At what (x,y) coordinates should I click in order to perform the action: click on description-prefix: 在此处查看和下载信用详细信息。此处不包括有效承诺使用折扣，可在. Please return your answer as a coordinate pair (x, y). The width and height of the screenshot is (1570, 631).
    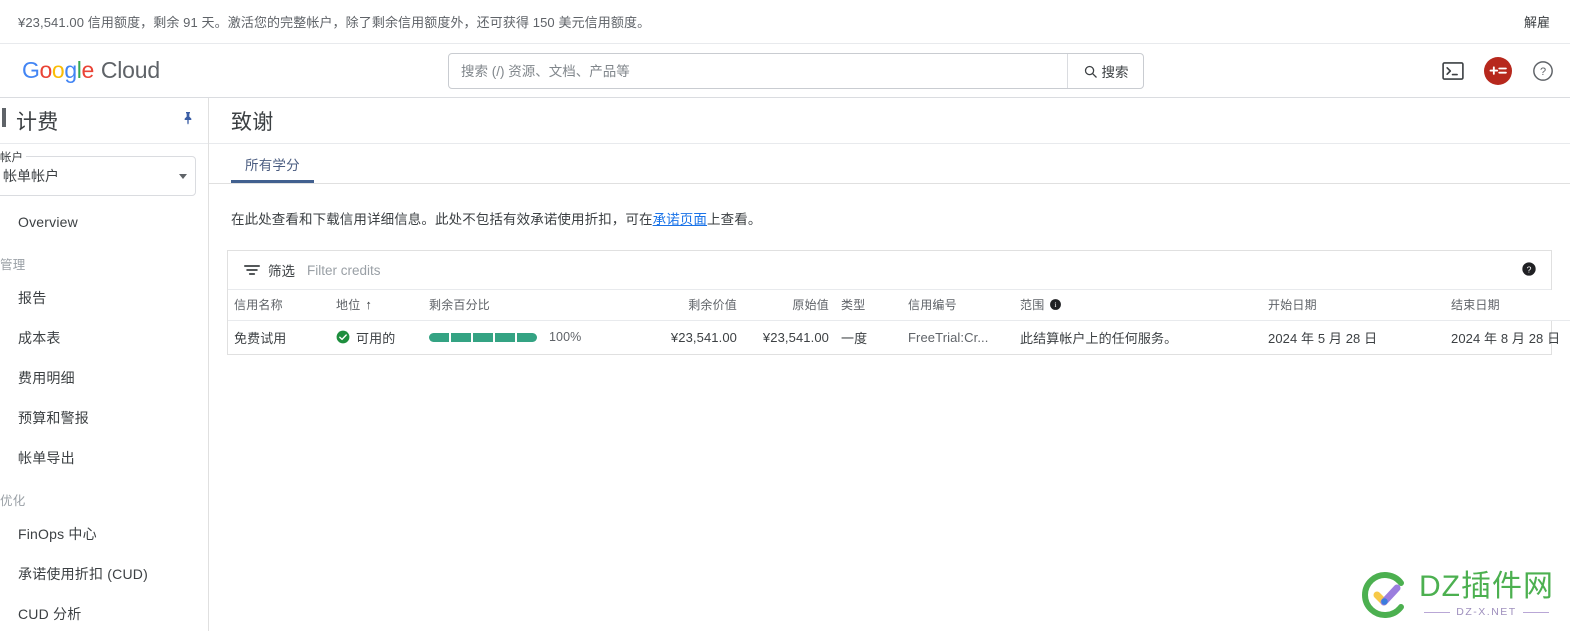
    Looking at the image, I should click on (442, 219).